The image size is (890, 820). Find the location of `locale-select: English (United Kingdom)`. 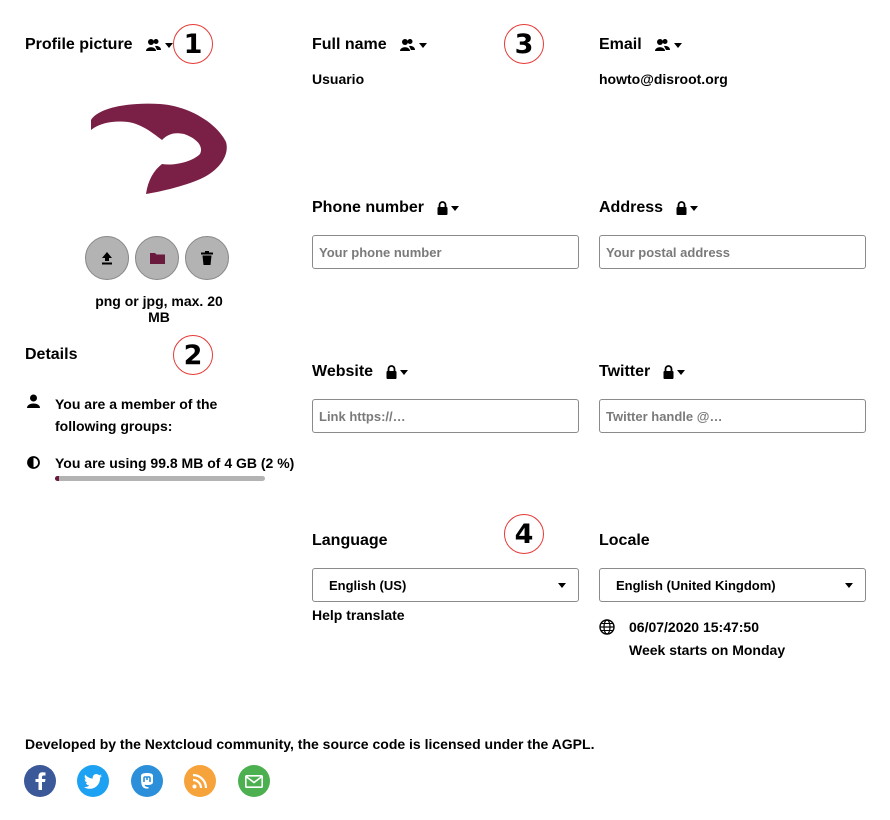

locale-select: English (United Kingdom) is located at coordinates (732, 585).